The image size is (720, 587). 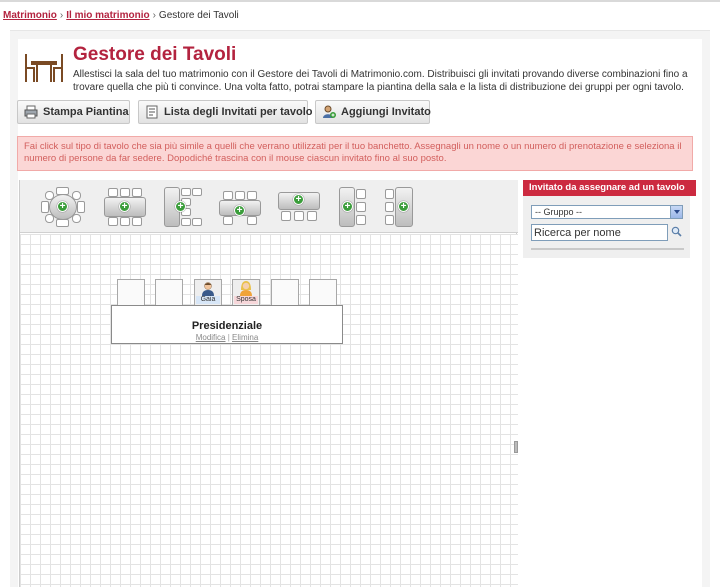 I want to click on chair-slot: Gaia, so click(x=208, y=292).